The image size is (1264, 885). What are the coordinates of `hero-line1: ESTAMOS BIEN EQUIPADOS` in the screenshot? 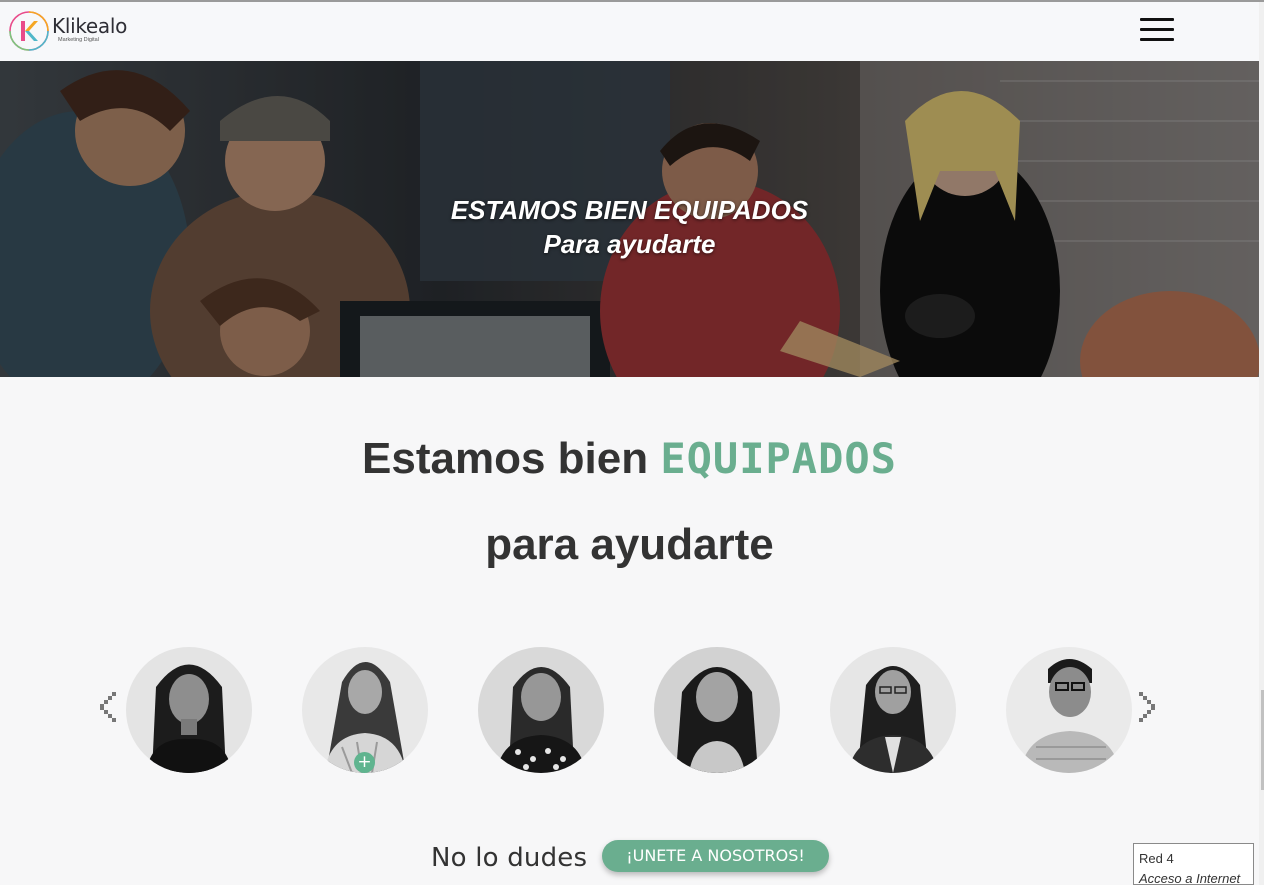 It's located at (629, 210).